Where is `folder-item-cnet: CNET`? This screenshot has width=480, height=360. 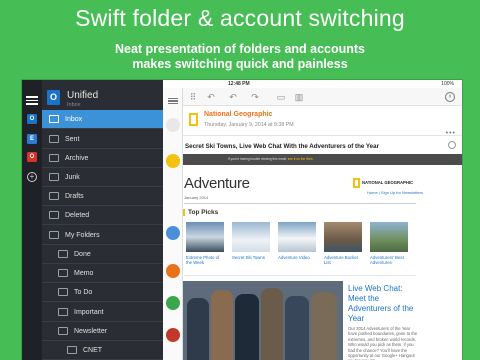
folder-item-cnet: CNET is located at coordinates (102, 350).